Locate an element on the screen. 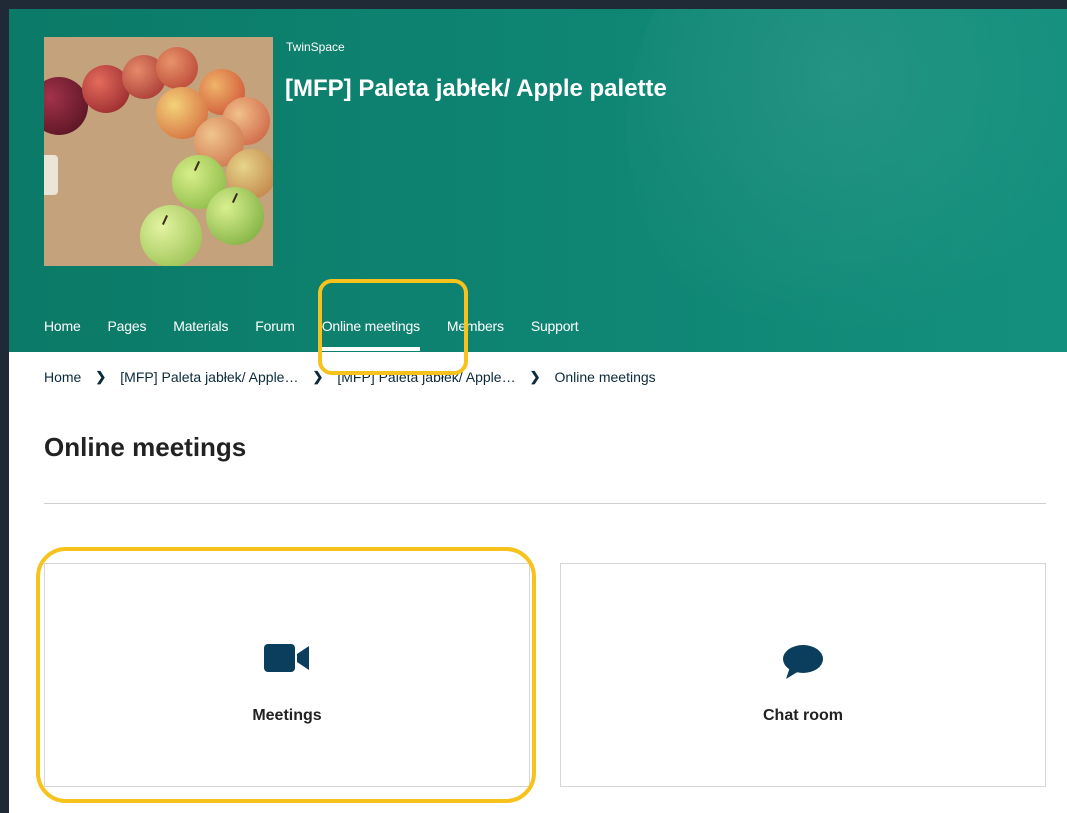 The height and width of the screenshot is (813, 1067). screenshot-frame-left is located at coordinates (4, 406).